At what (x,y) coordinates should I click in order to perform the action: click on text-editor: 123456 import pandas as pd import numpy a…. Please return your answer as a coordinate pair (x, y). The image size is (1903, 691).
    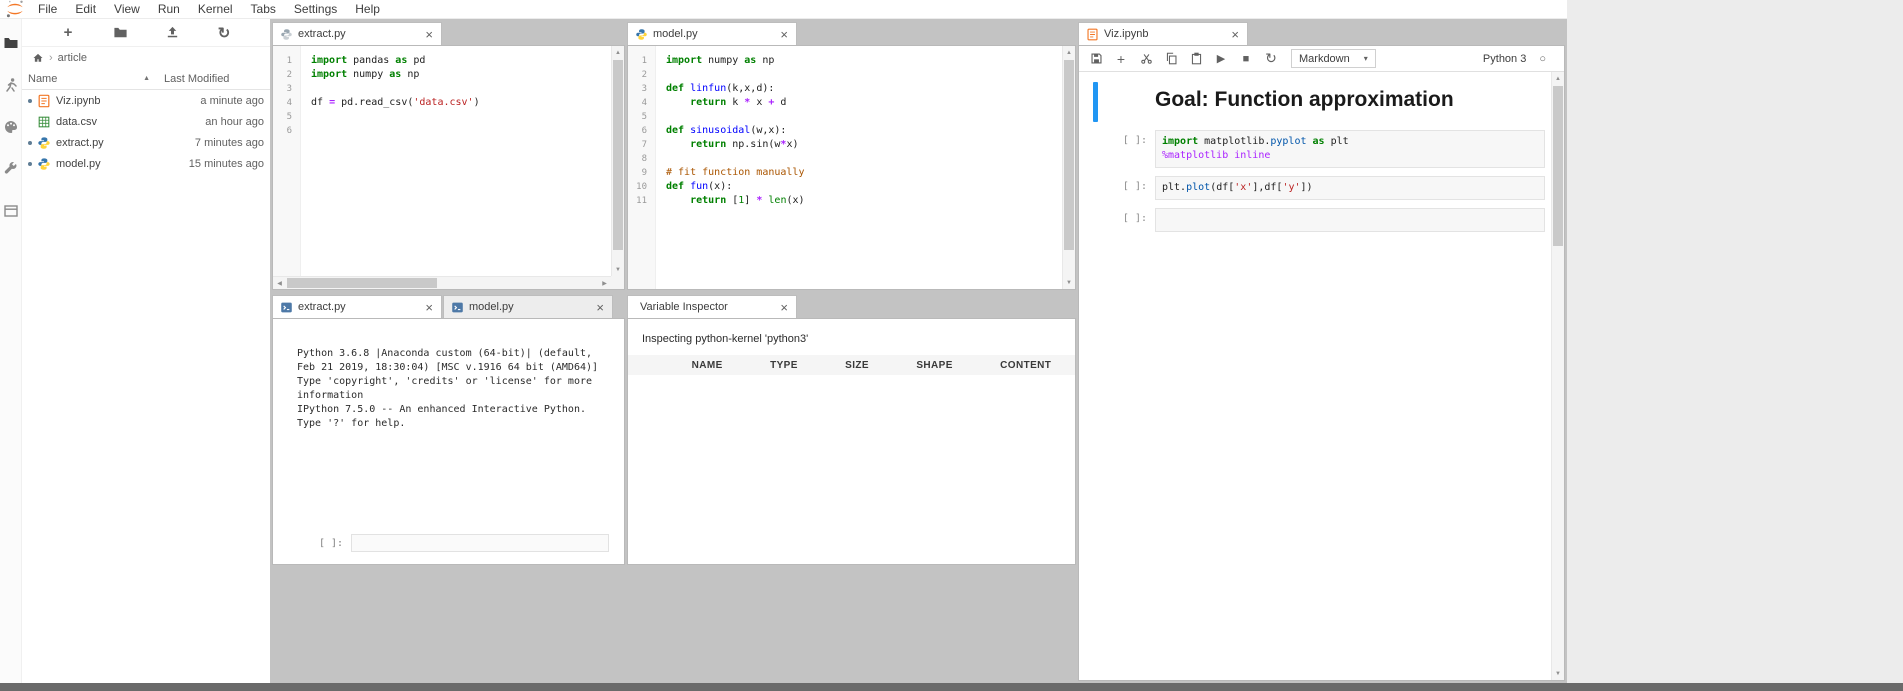
    Looking at the image, I should click on (448, 167).